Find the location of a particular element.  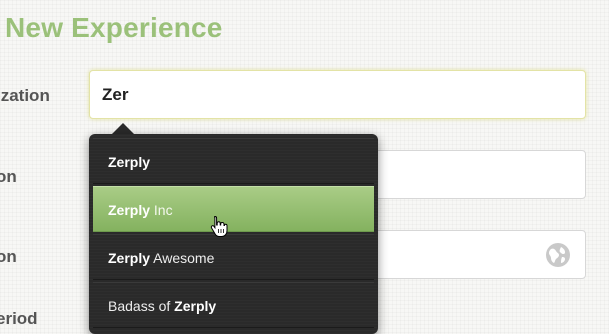

organization-label: ization is located at coordinates (25, 95).